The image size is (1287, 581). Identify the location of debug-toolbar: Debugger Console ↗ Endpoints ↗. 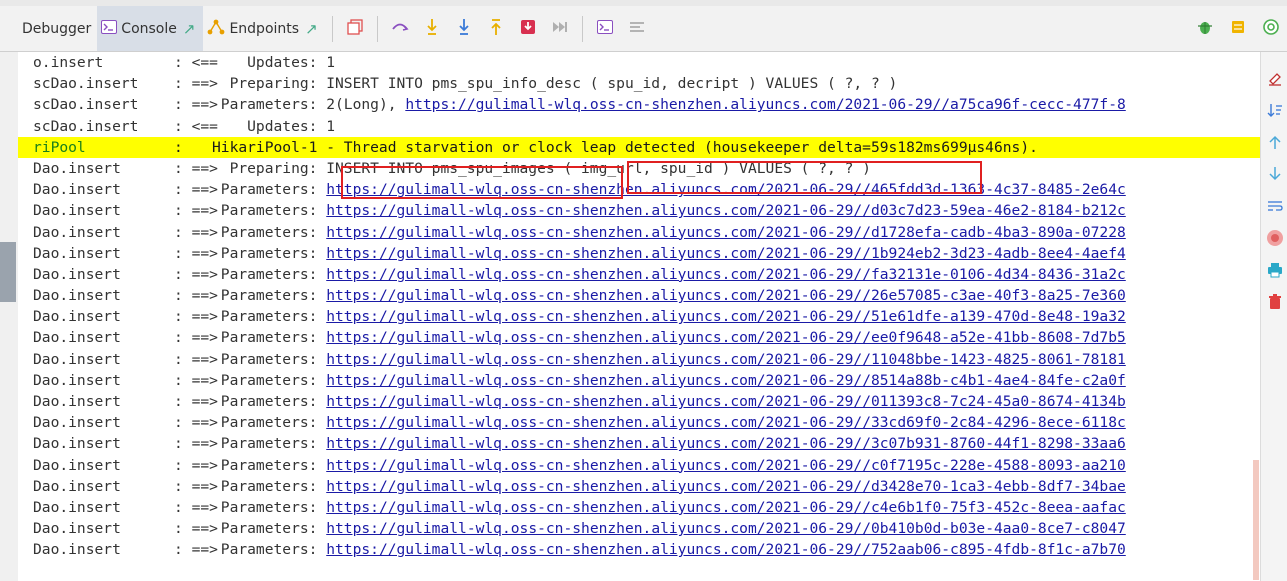
(643, 29).